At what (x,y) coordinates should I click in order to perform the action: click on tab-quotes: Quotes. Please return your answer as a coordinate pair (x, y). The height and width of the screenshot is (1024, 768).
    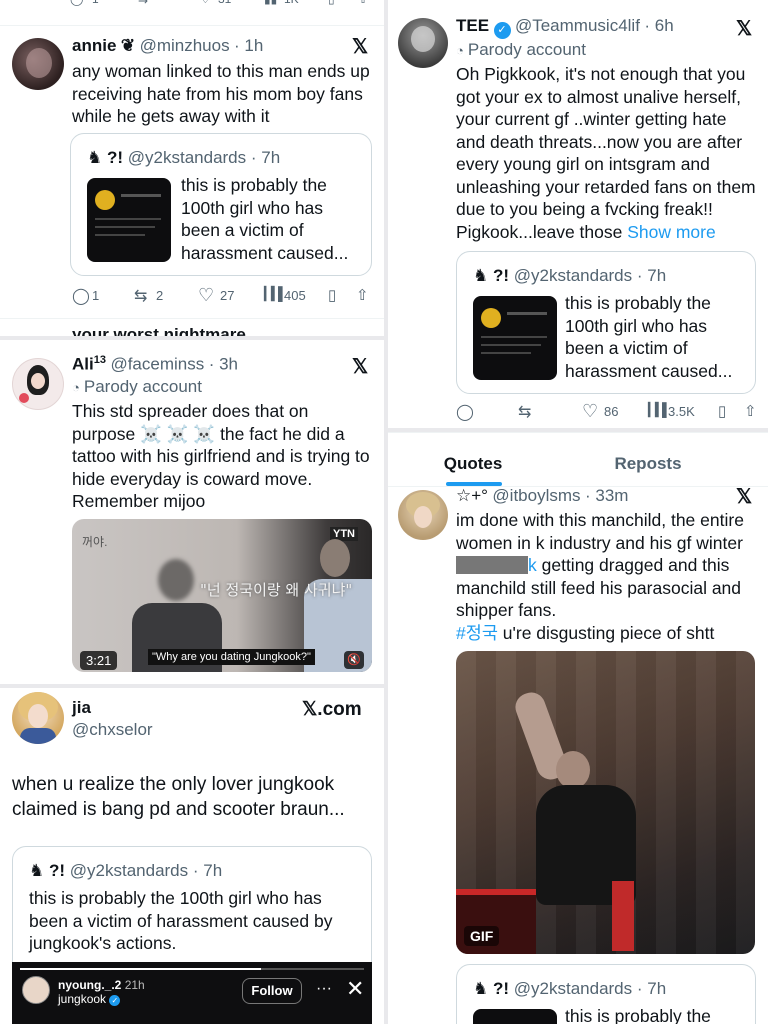
    Looking at the image, I should click on (473, 464).